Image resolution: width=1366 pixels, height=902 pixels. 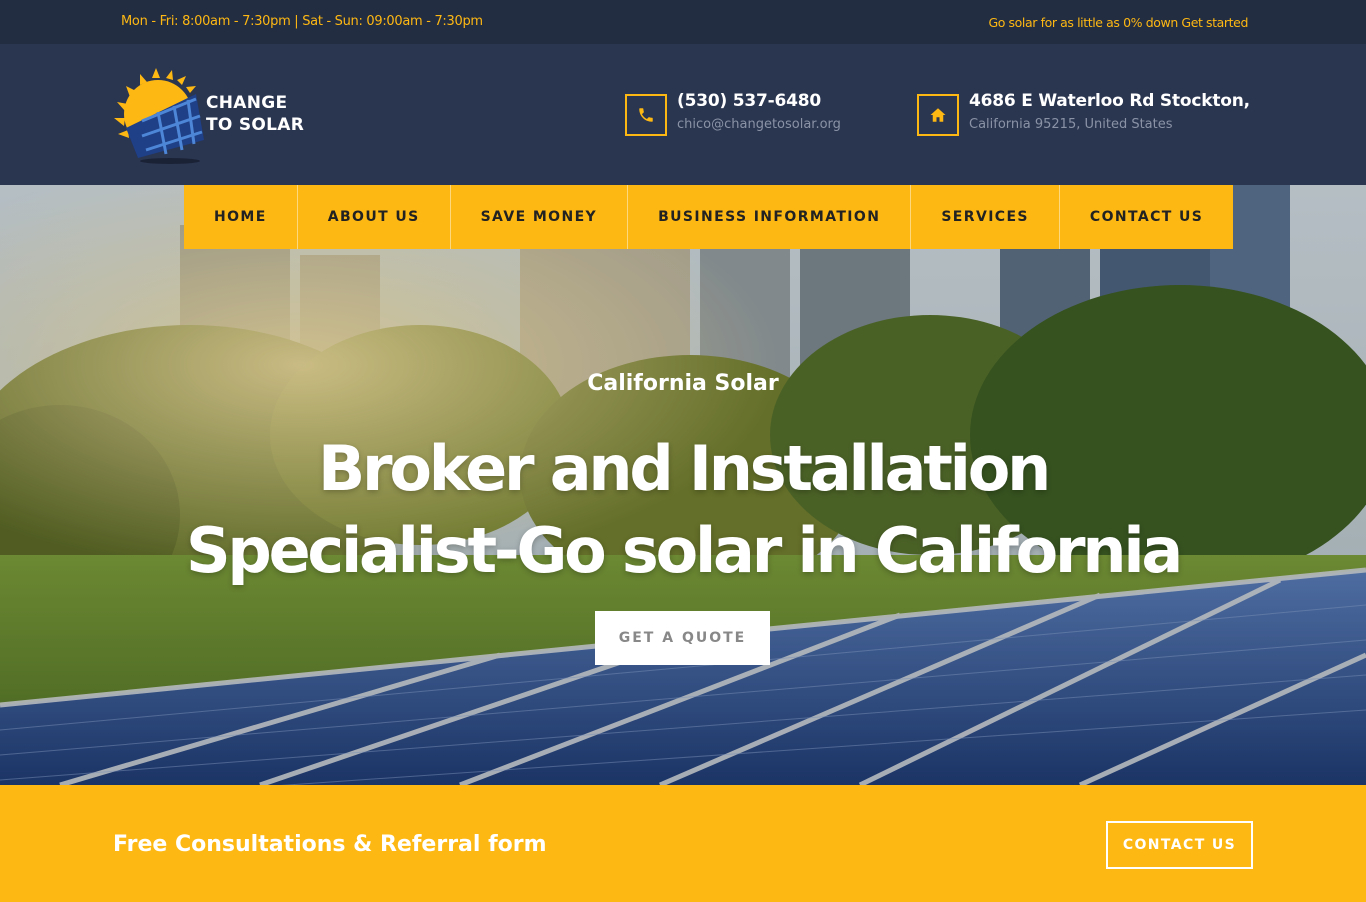 I want to click on hero-kicker: California Solar, so click(x=683, y=383).